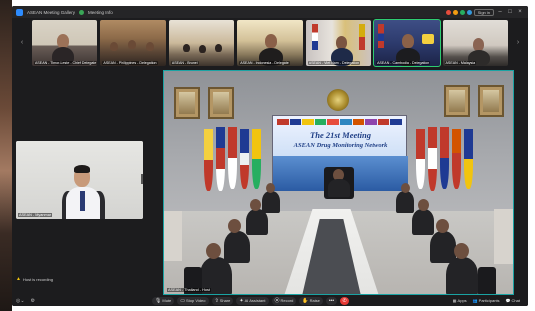 The image size is (535, 311). I want to click on self-video-label: ASEAN - Myanmar, so click(35, 215).